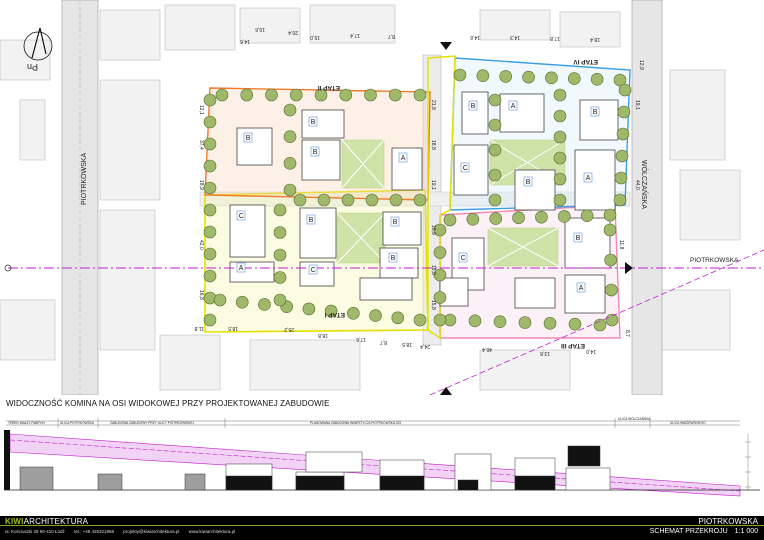 The width and height of the screenshot is (764, 540). I want to click on dimension-label: 21,8, so click(433, 105).